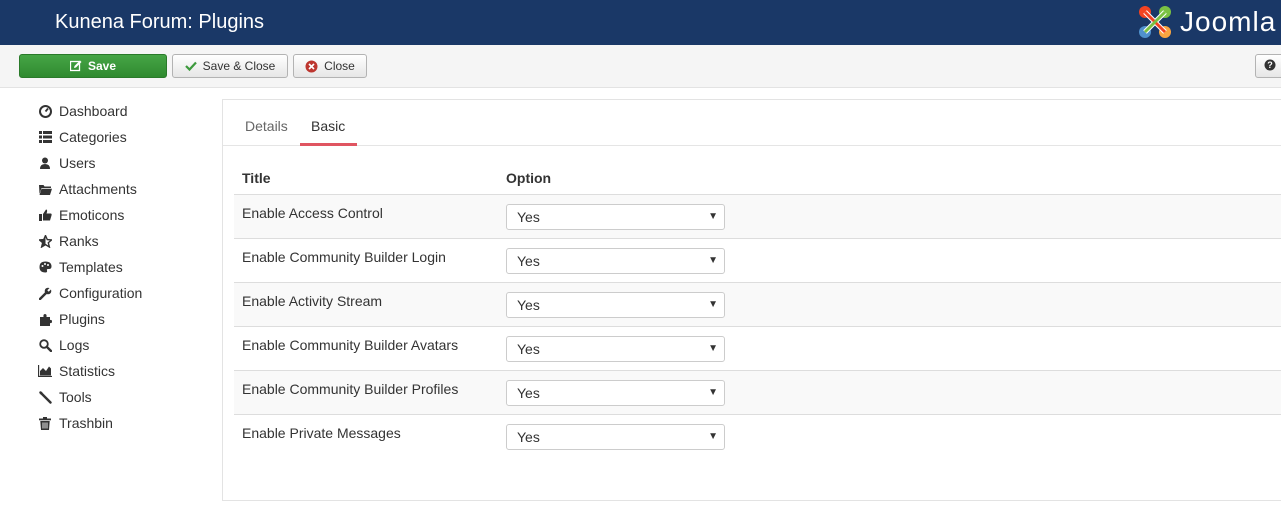 The image size is (1281, 529). I want to click on sidebar-item-tools: Tools, so click(65, 397).